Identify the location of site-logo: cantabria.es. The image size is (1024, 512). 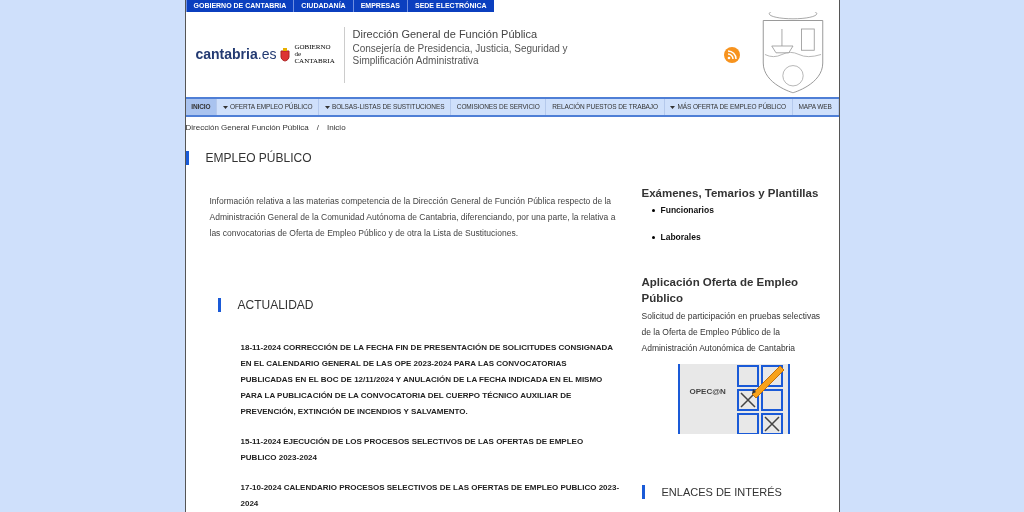
(236, 54).